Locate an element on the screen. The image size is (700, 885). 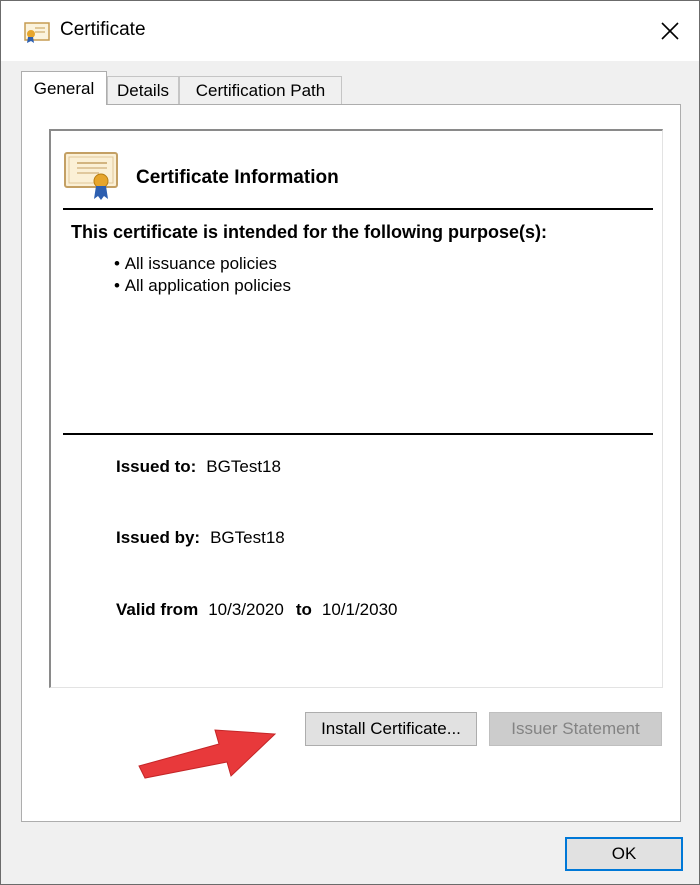
issued-by-label: Issued by: is located at coordinates (158, 537).